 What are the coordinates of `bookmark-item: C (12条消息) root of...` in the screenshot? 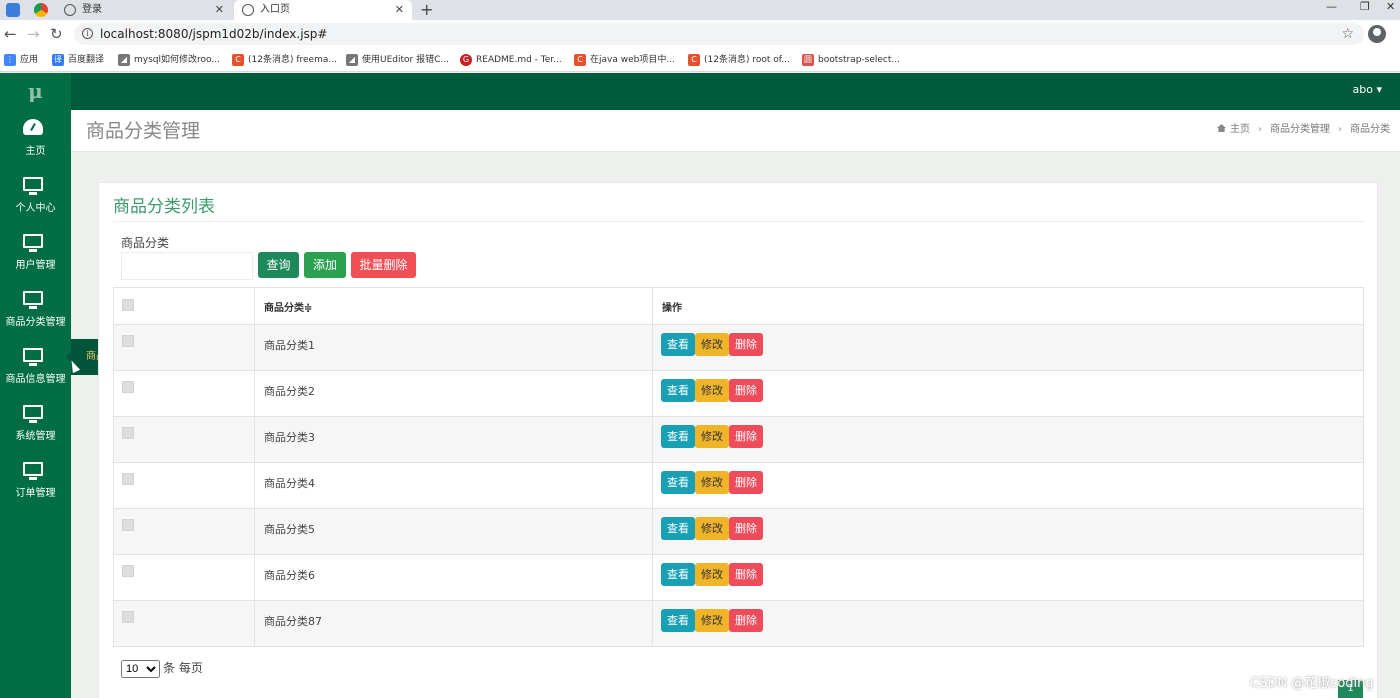 It's located at (739, 60).